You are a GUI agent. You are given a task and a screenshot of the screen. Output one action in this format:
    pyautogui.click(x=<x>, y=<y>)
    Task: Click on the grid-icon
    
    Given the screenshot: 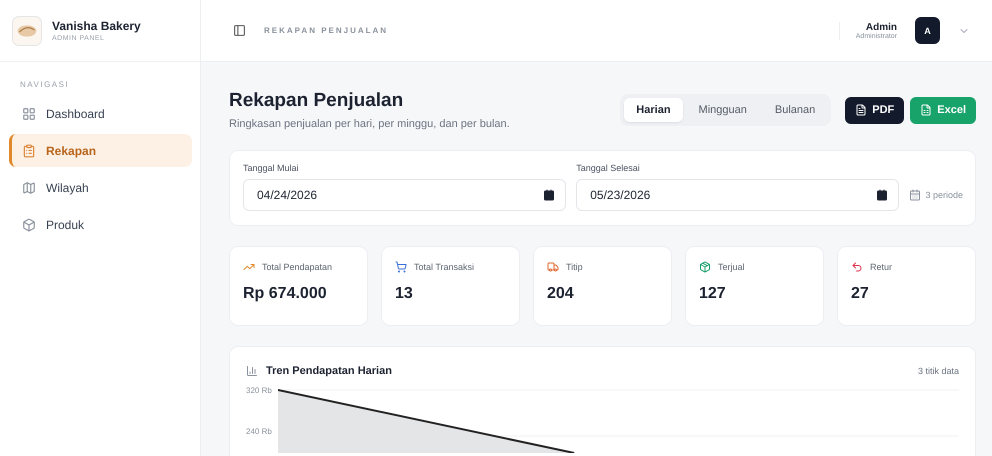 What is the action you would take?
    pyautogui.click(x=29, y=113)
    